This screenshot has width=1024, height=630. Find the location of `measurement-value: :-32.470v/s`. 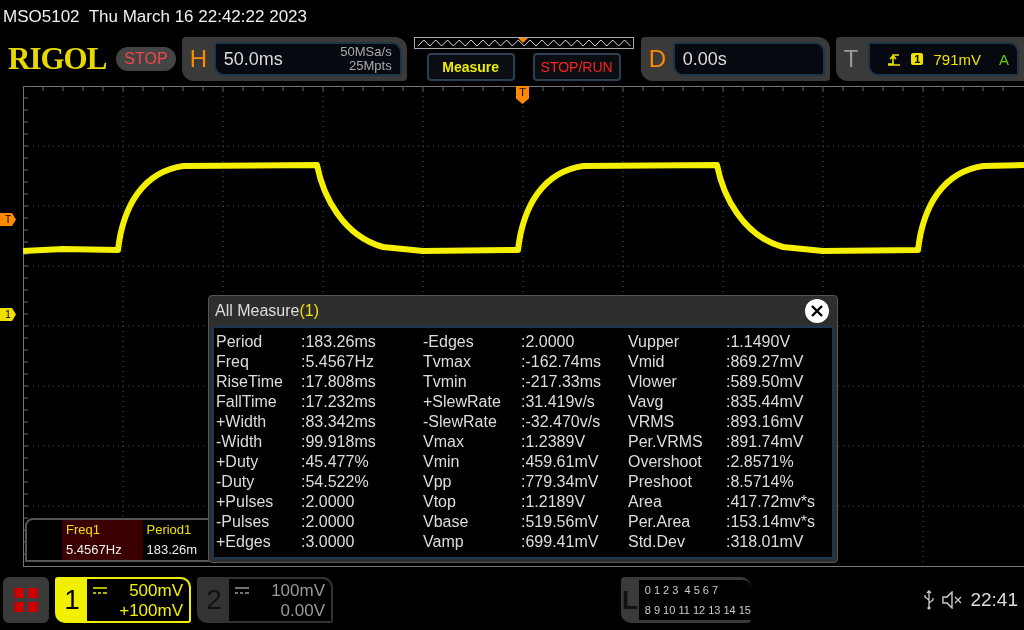

measurement-value: :-32.470v/s is located at coordinates (561, 422).